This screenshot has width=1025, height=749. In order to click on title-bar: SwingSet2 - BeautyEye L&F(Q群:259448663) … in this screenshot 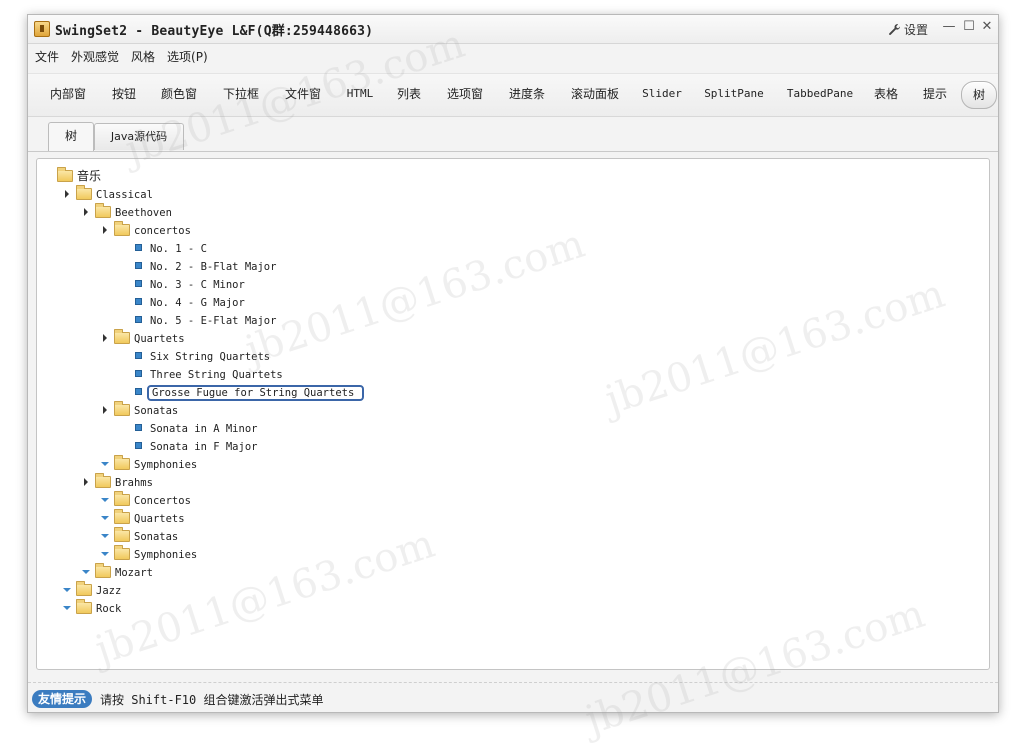, I will do `click(513, 29)`.